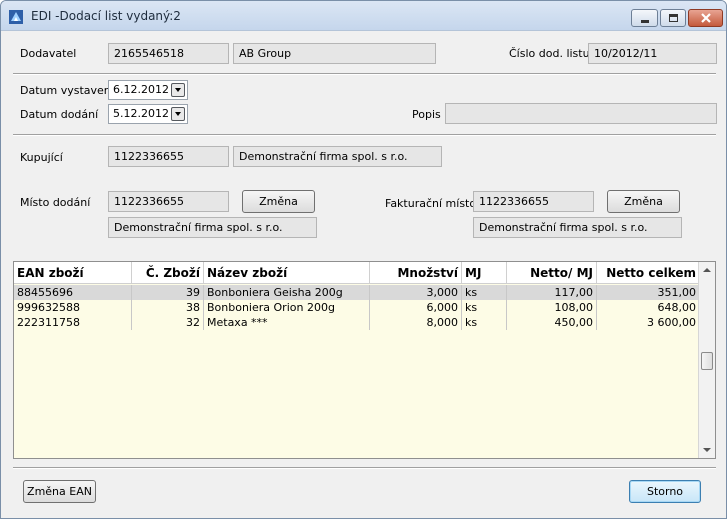  I want to click on cell-quantity: 8,000, so click(416, 322).